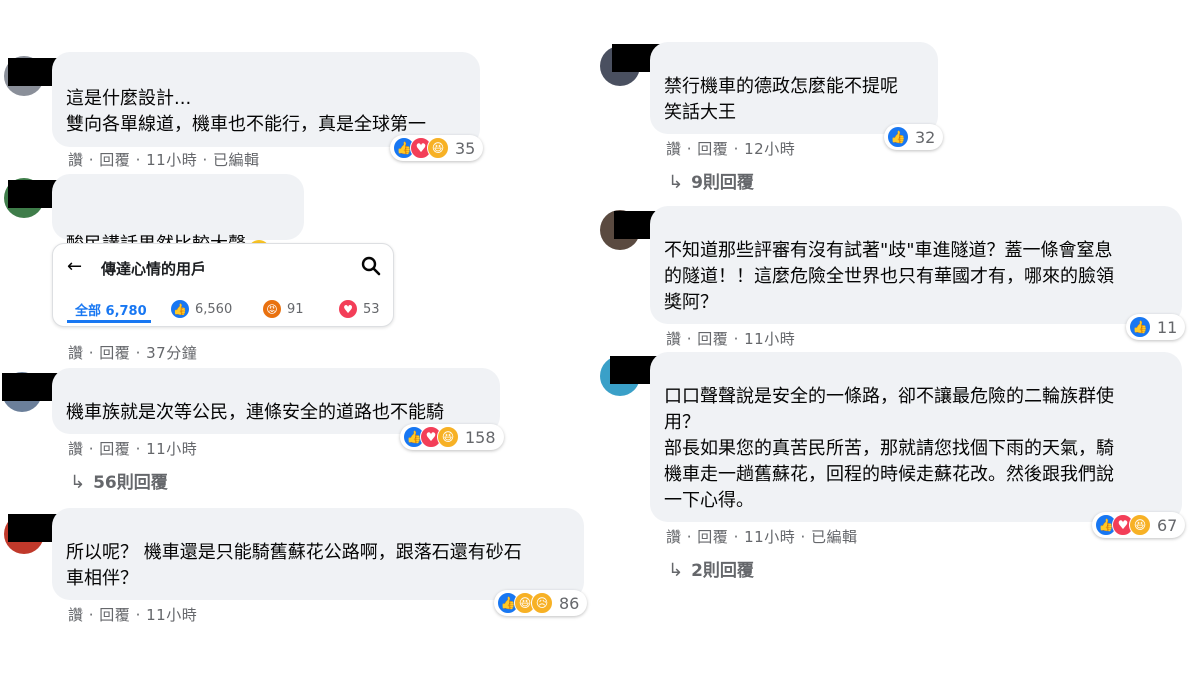 The width and height of the screenshot is (1200, 675). What do you see at coordinates (283, 309) in the screenshot?
I see `tab-angry: 😡 91` at bounding box center [283, 309].